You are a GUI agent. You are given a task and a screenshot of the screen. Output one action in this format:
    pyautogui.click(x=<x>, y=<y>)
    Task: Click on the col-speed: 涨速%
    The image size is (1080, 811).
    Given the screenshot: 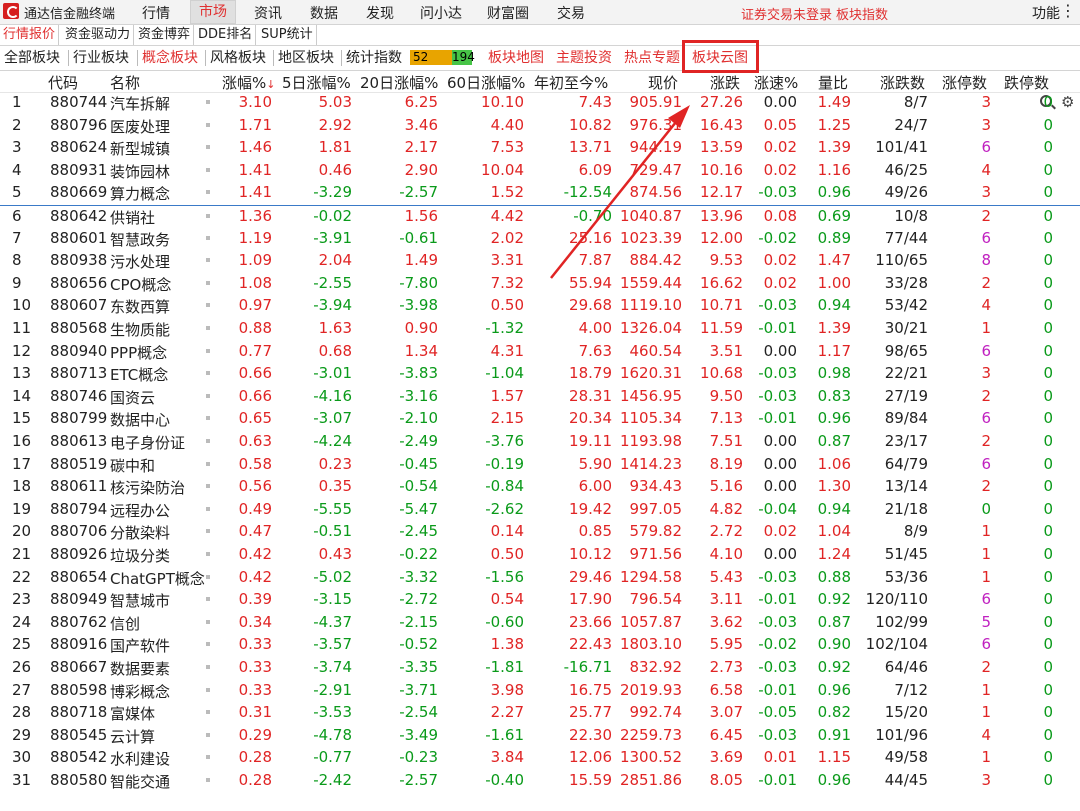 What is the action you would take?
    pyautogui.click(x=776, y=82)
    